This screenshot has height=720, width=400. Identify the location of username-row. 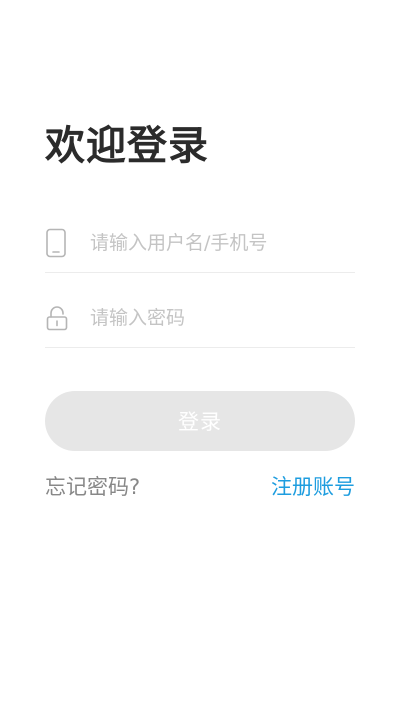
(200, 243).